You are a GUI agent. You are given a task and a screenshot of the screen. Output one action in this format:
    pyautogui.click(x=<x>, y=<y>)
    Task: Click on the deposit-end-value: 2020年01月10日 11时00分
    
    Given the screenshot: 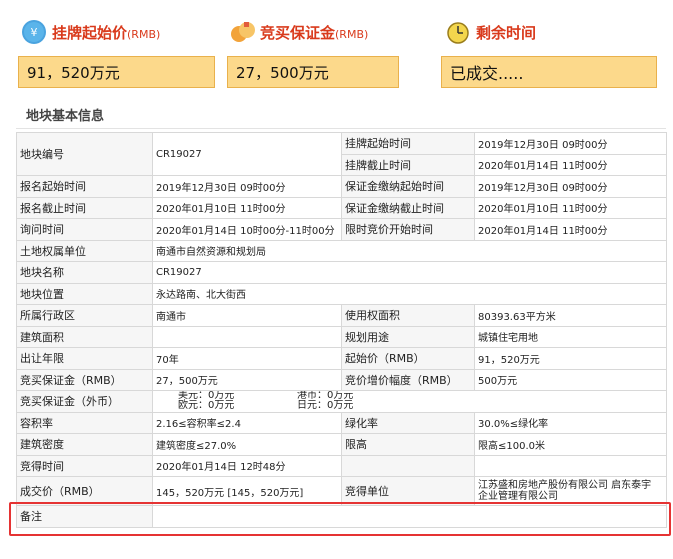 What is the action you would take?
    pyautogui.click(x=570, y=207)
    